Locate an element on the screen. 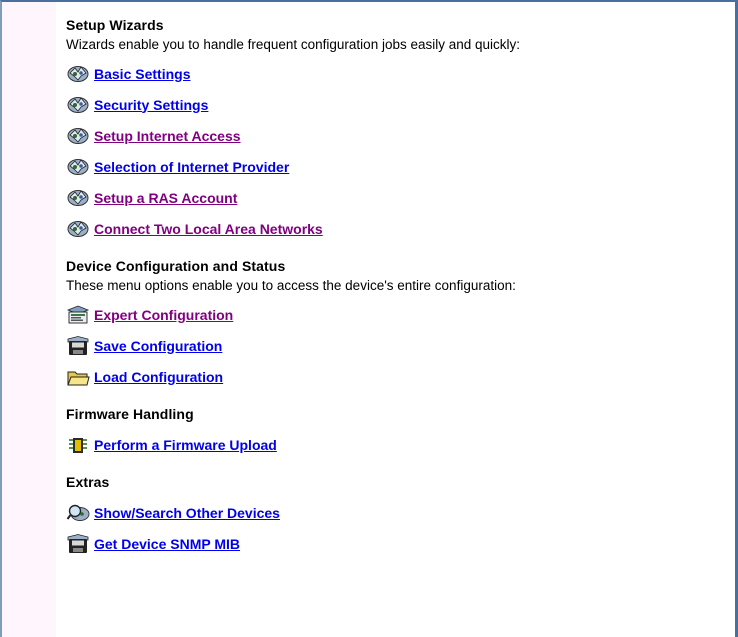 Image resolution: width=738 pixels, height=637 pixels. menu-item-connect-two-lans: Connect Two Local Area Networks is located at coordinates (396, 228).